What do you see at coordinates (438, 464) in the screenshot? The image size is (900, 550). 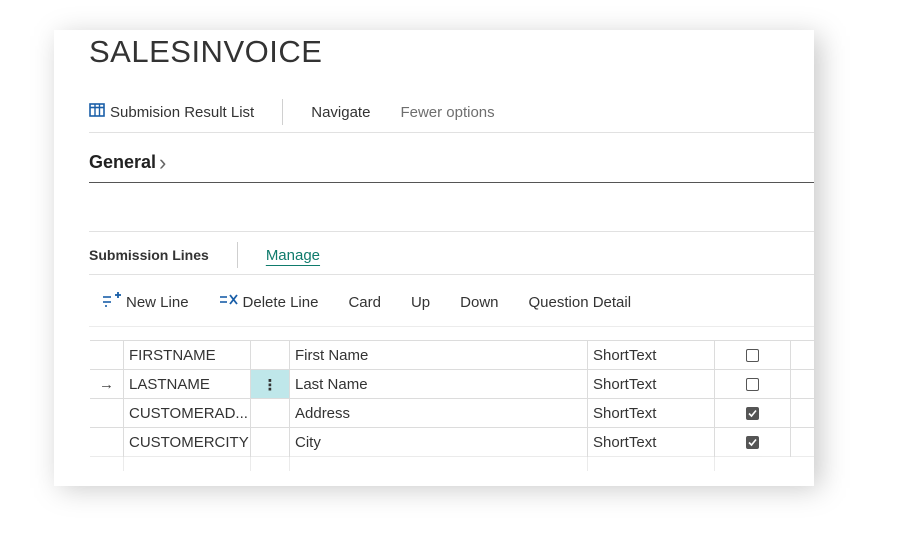 I see `description-cell` at bounding box center [438, 464].